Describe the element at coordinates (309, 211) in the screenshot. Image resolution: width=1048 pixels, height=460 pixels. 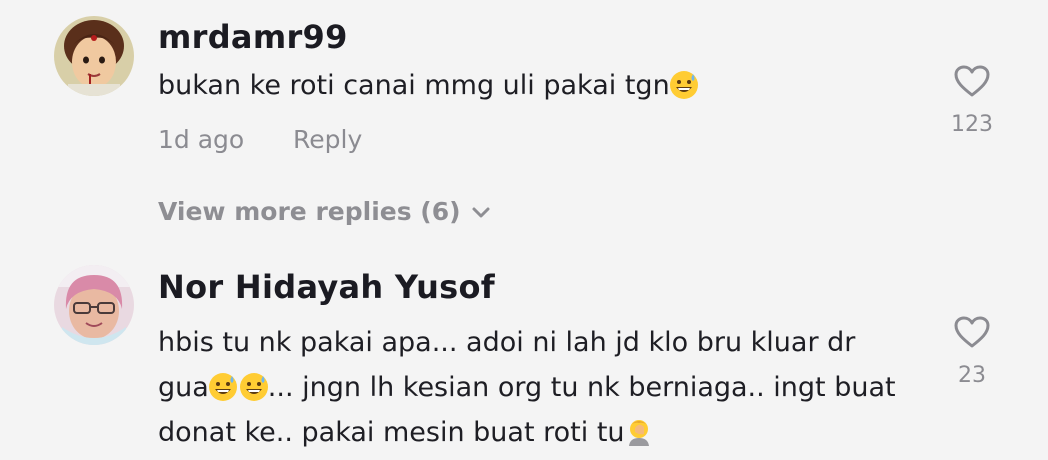
I see `view-more-label: View more replies (6)` at that location.